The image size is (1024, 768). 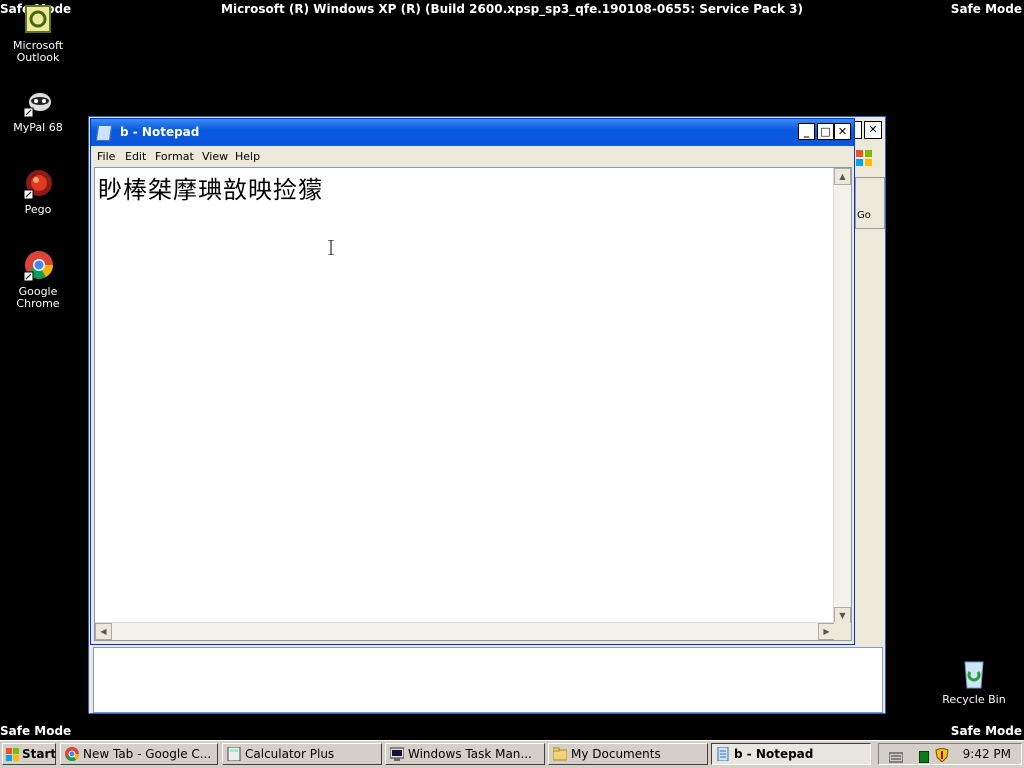 What do you see at coordinates (774, 754) in the screenshot?
I see `taskbar-item-label: b - Notepad` at bounding box center [774, 754].